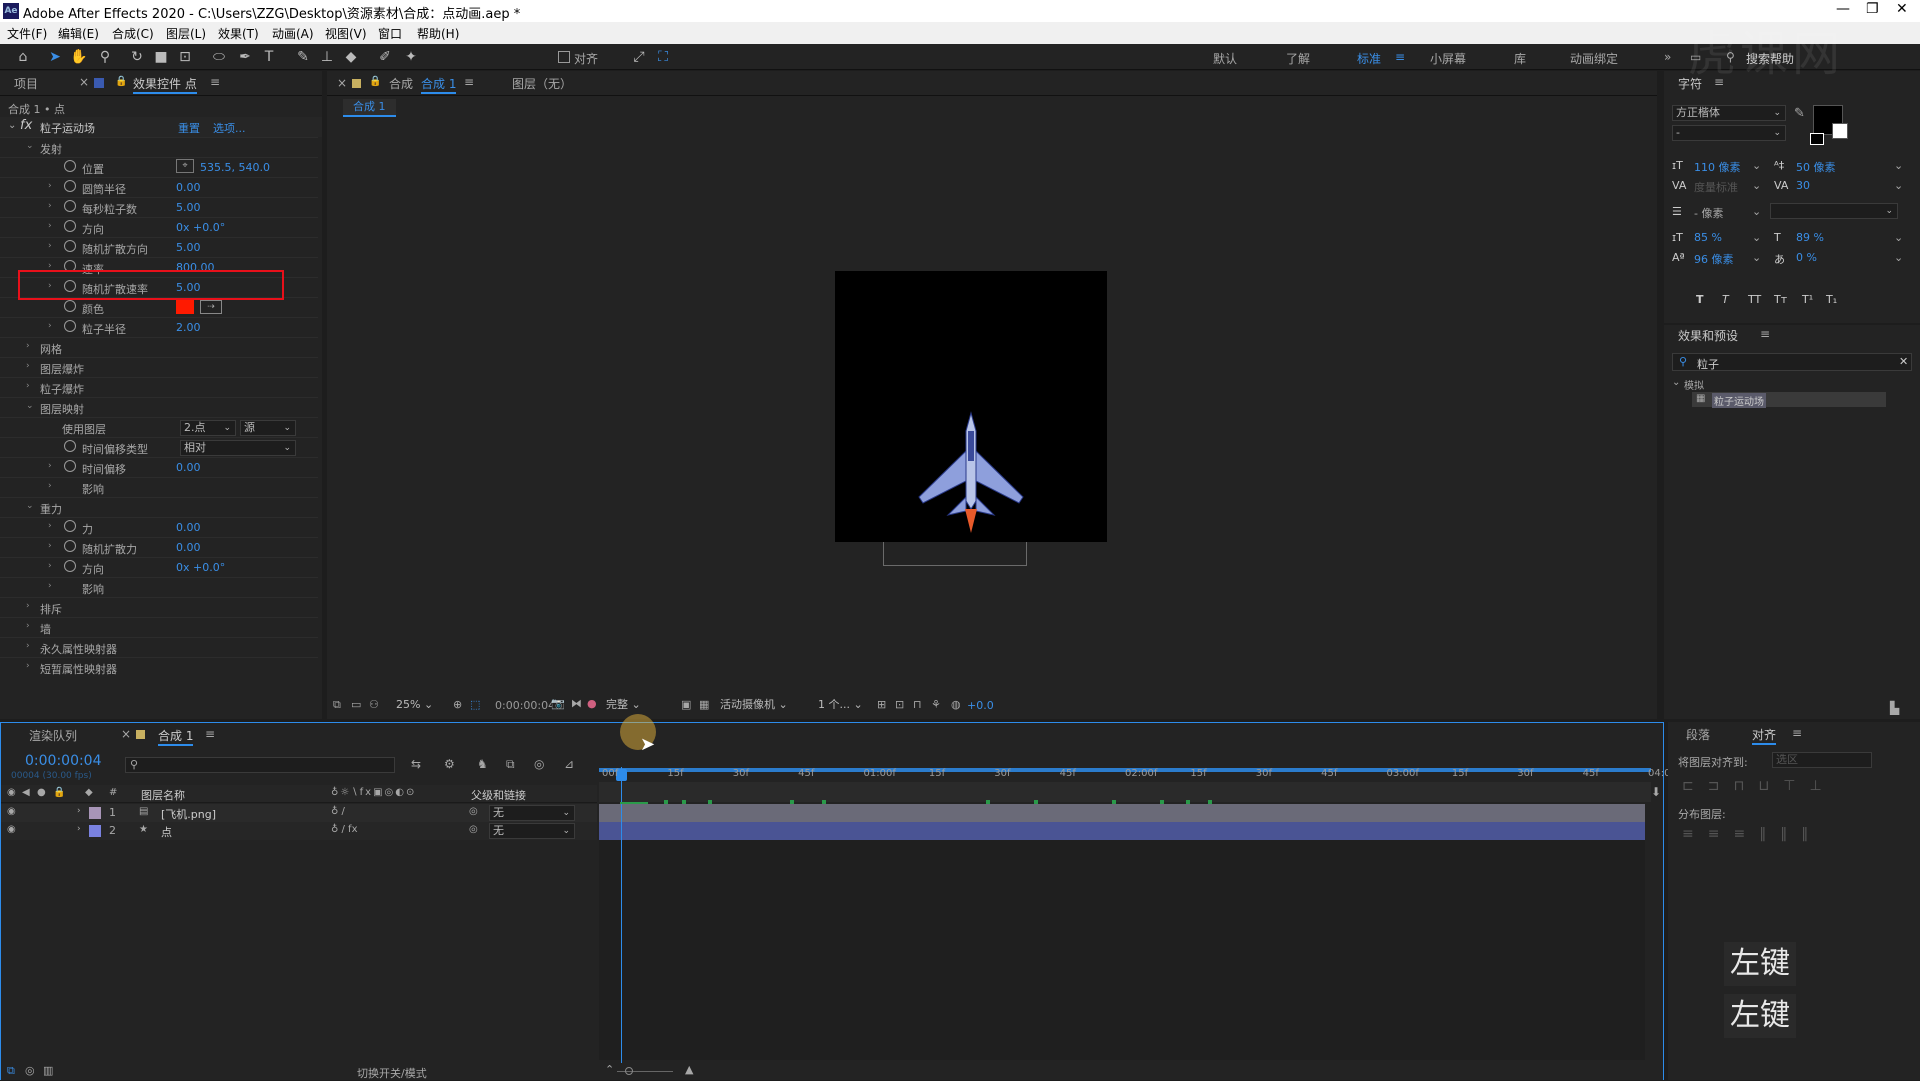 Image resolution: width=1920 pixels, height=1081 pixels. I want to click on timeline-current-time: 0:00:00:04, so click(63, 761).